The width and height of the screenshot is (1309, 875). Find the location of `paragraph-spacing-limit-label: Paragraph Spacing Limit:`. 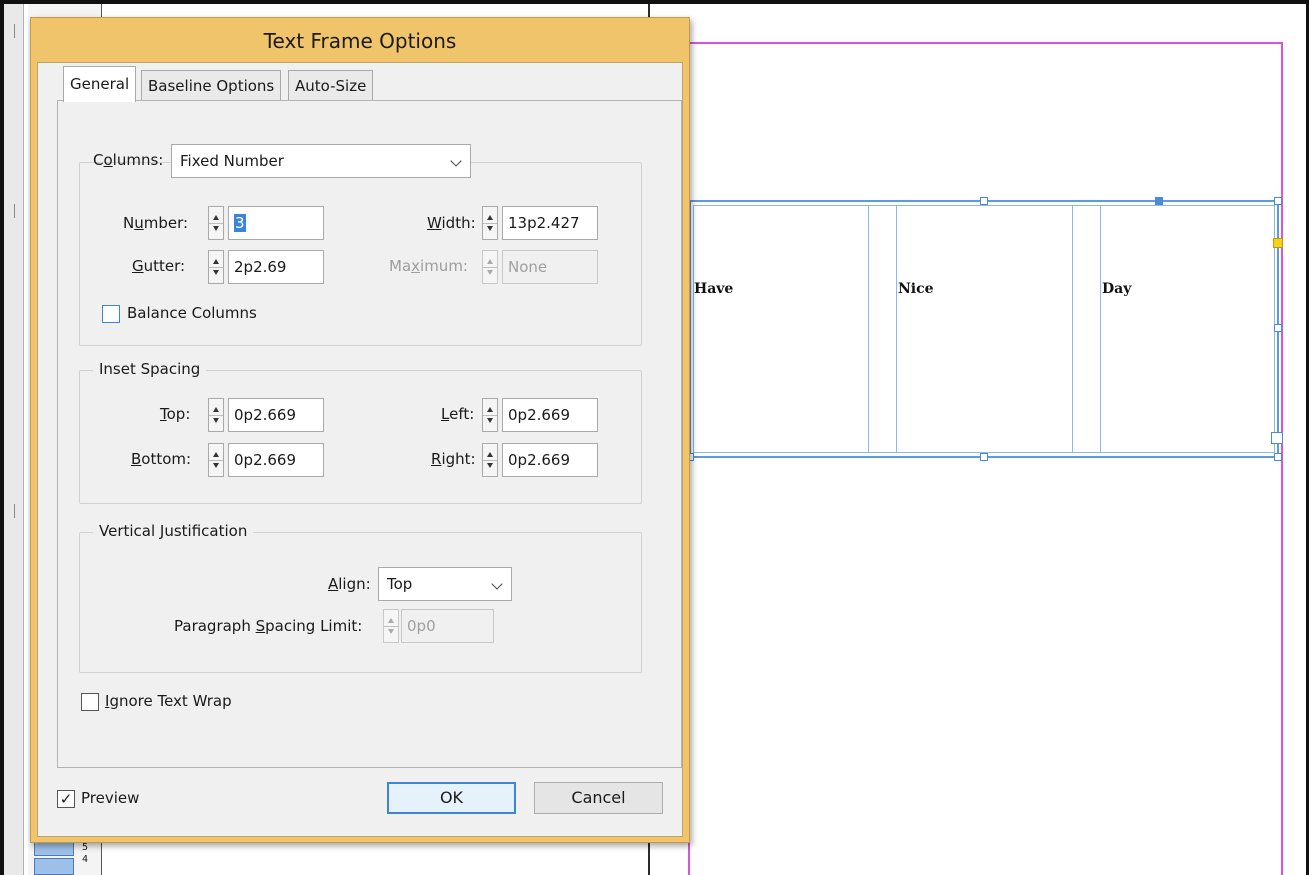

paragraph-spacing-limit-label: Paragraph Spacing Limit: is located at coordinates (268, 626).